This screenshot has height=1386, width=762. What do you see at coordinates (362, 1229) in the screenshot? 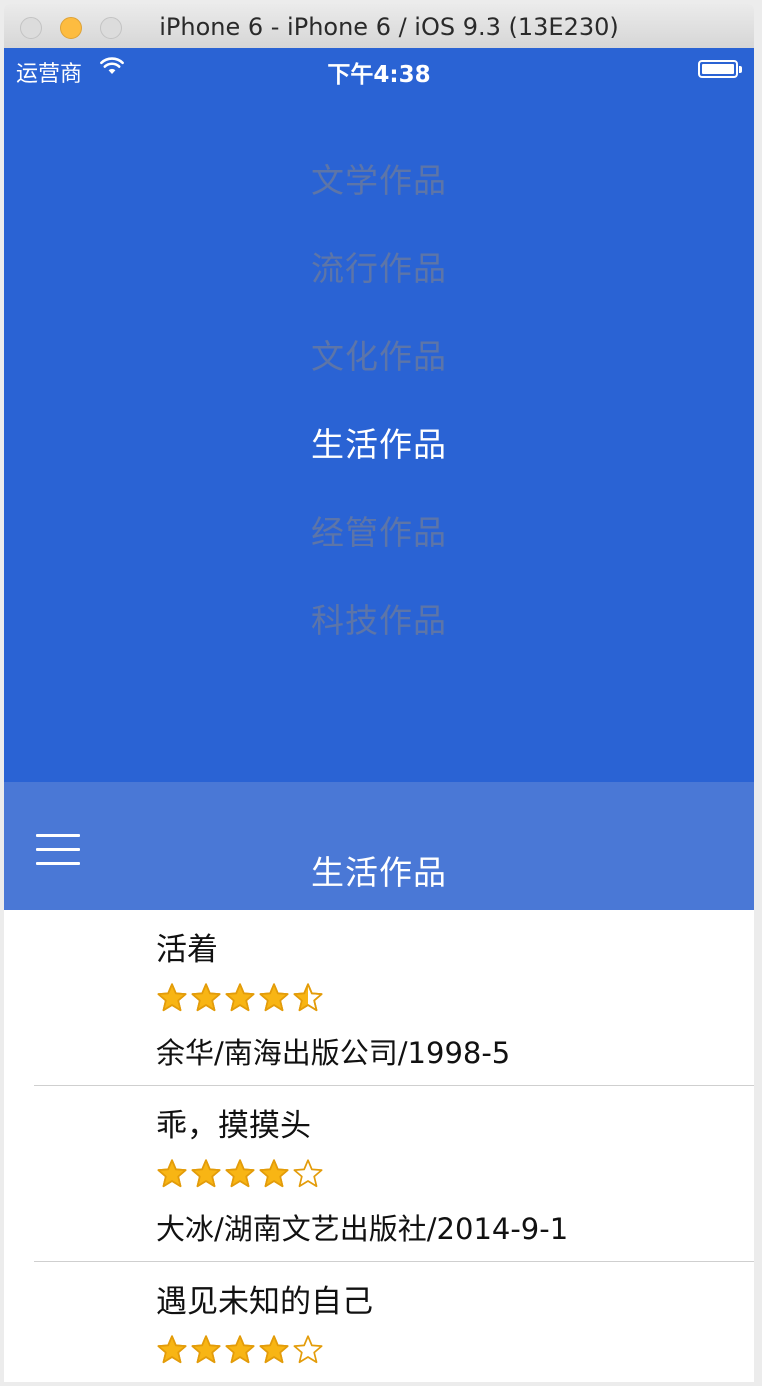
I see `book-meta: 大冰/湖南文艺出版社/2014-9-1` at bounding box center [362, 1229].